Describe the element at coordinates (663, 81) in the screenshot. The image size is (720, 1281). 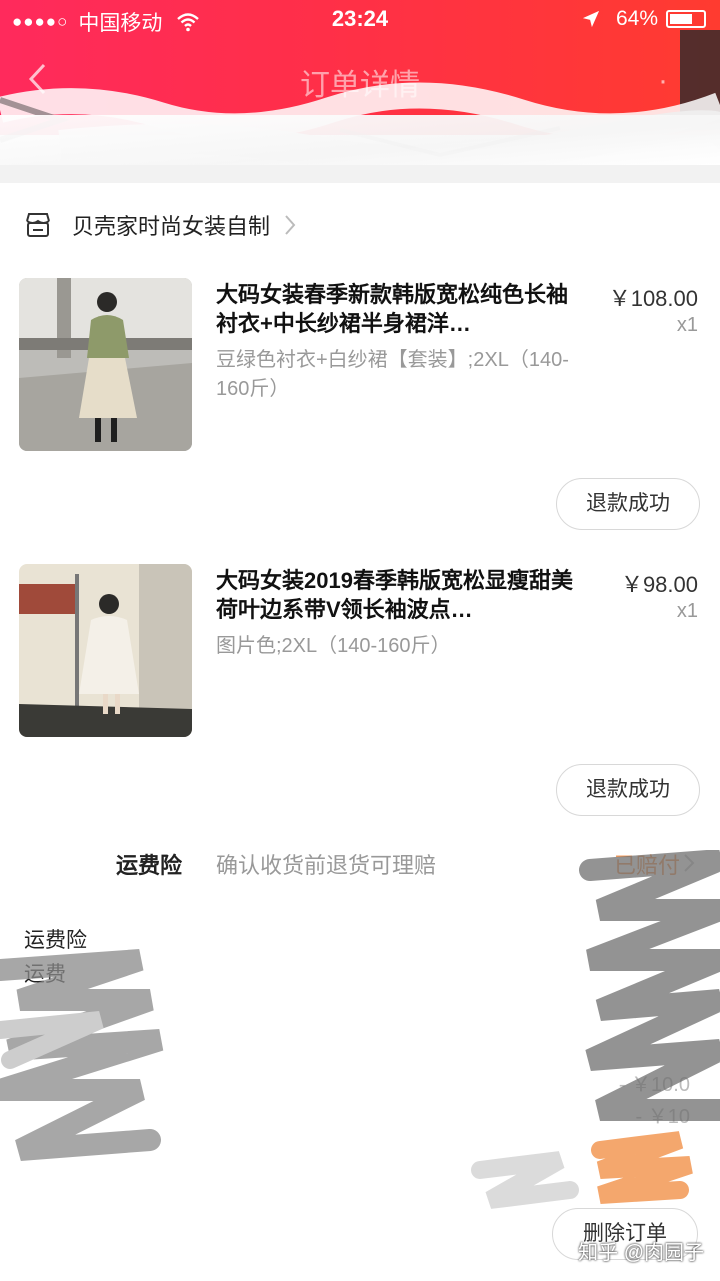
I see `more-button: ·` at that location.